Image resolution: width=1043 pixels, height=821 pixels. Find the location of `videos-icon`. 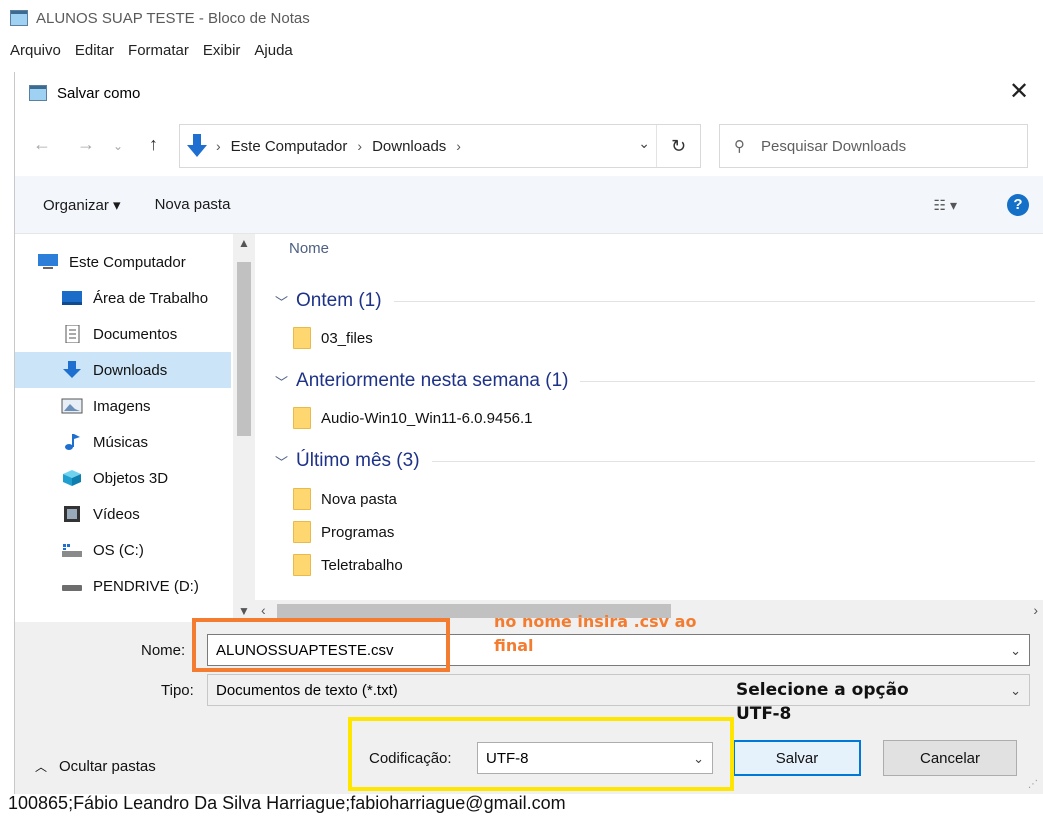

videos-icon is located at coordinates (72, 514).